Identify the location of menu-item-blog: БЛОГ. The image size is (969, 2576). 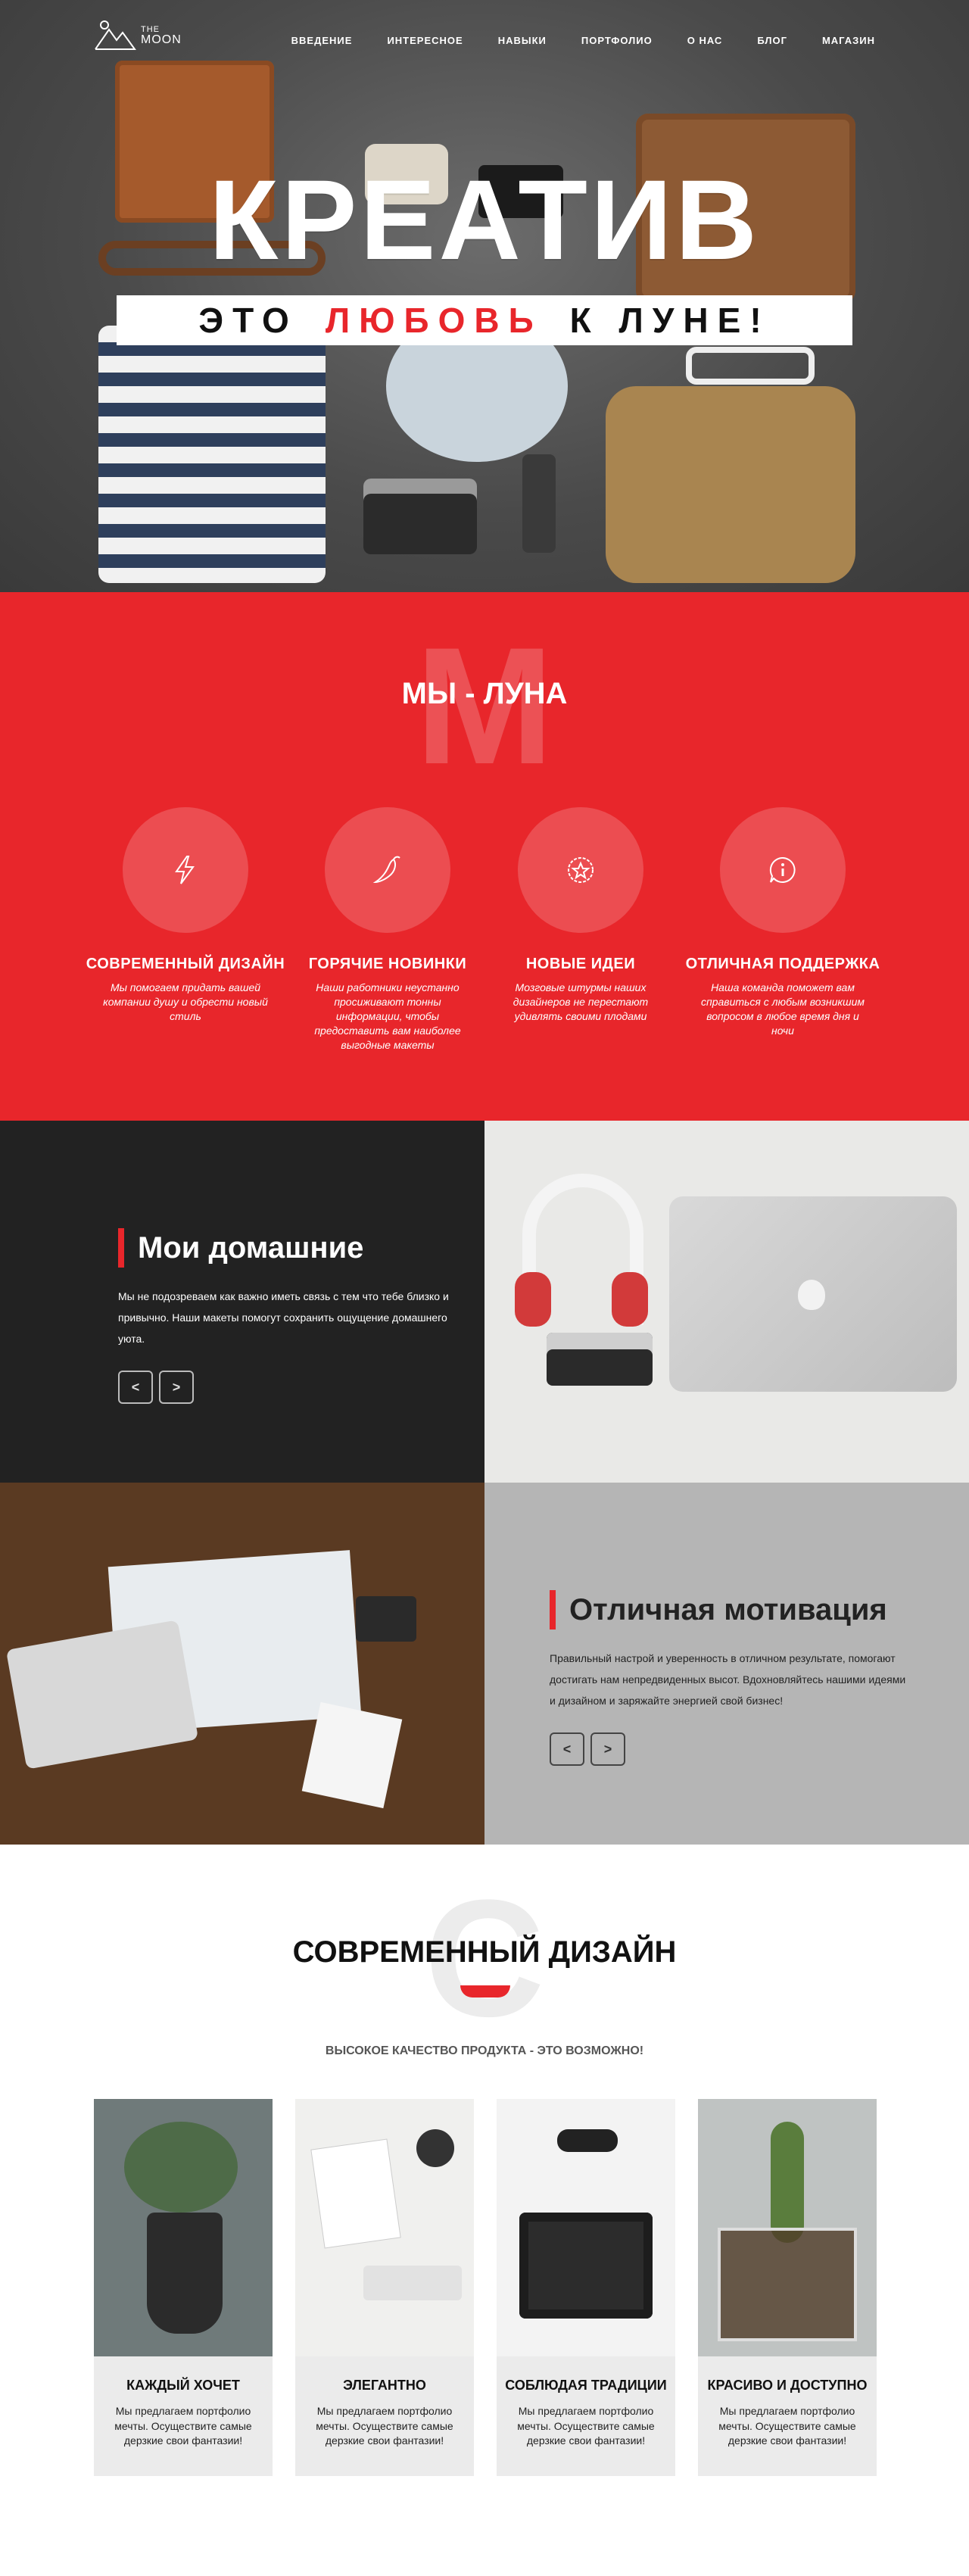
(772, 40).